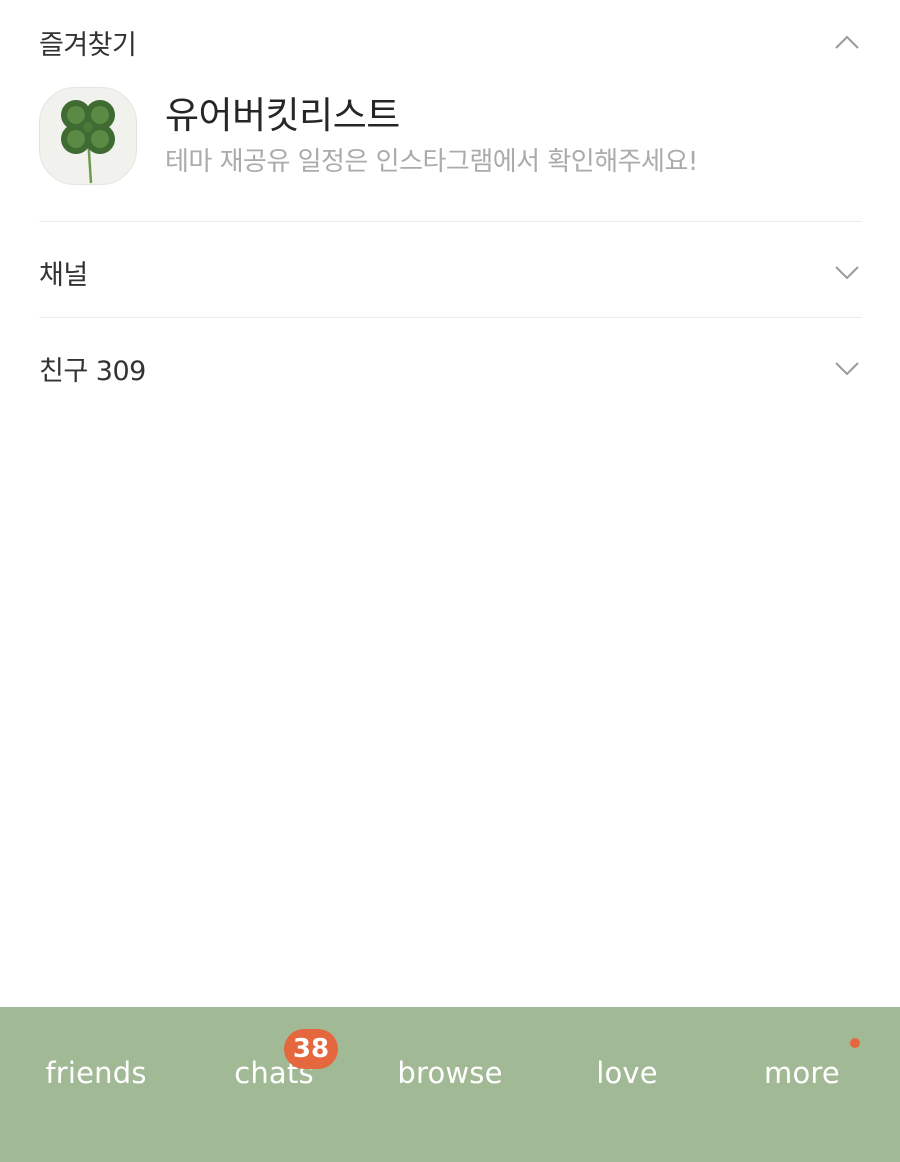 The height and width of the screenshot is (1162, 900). What do you see at coordinates (855, 1043) in the screenshot?
I see `more-notification-dot` at bounding box center [855, 1043].